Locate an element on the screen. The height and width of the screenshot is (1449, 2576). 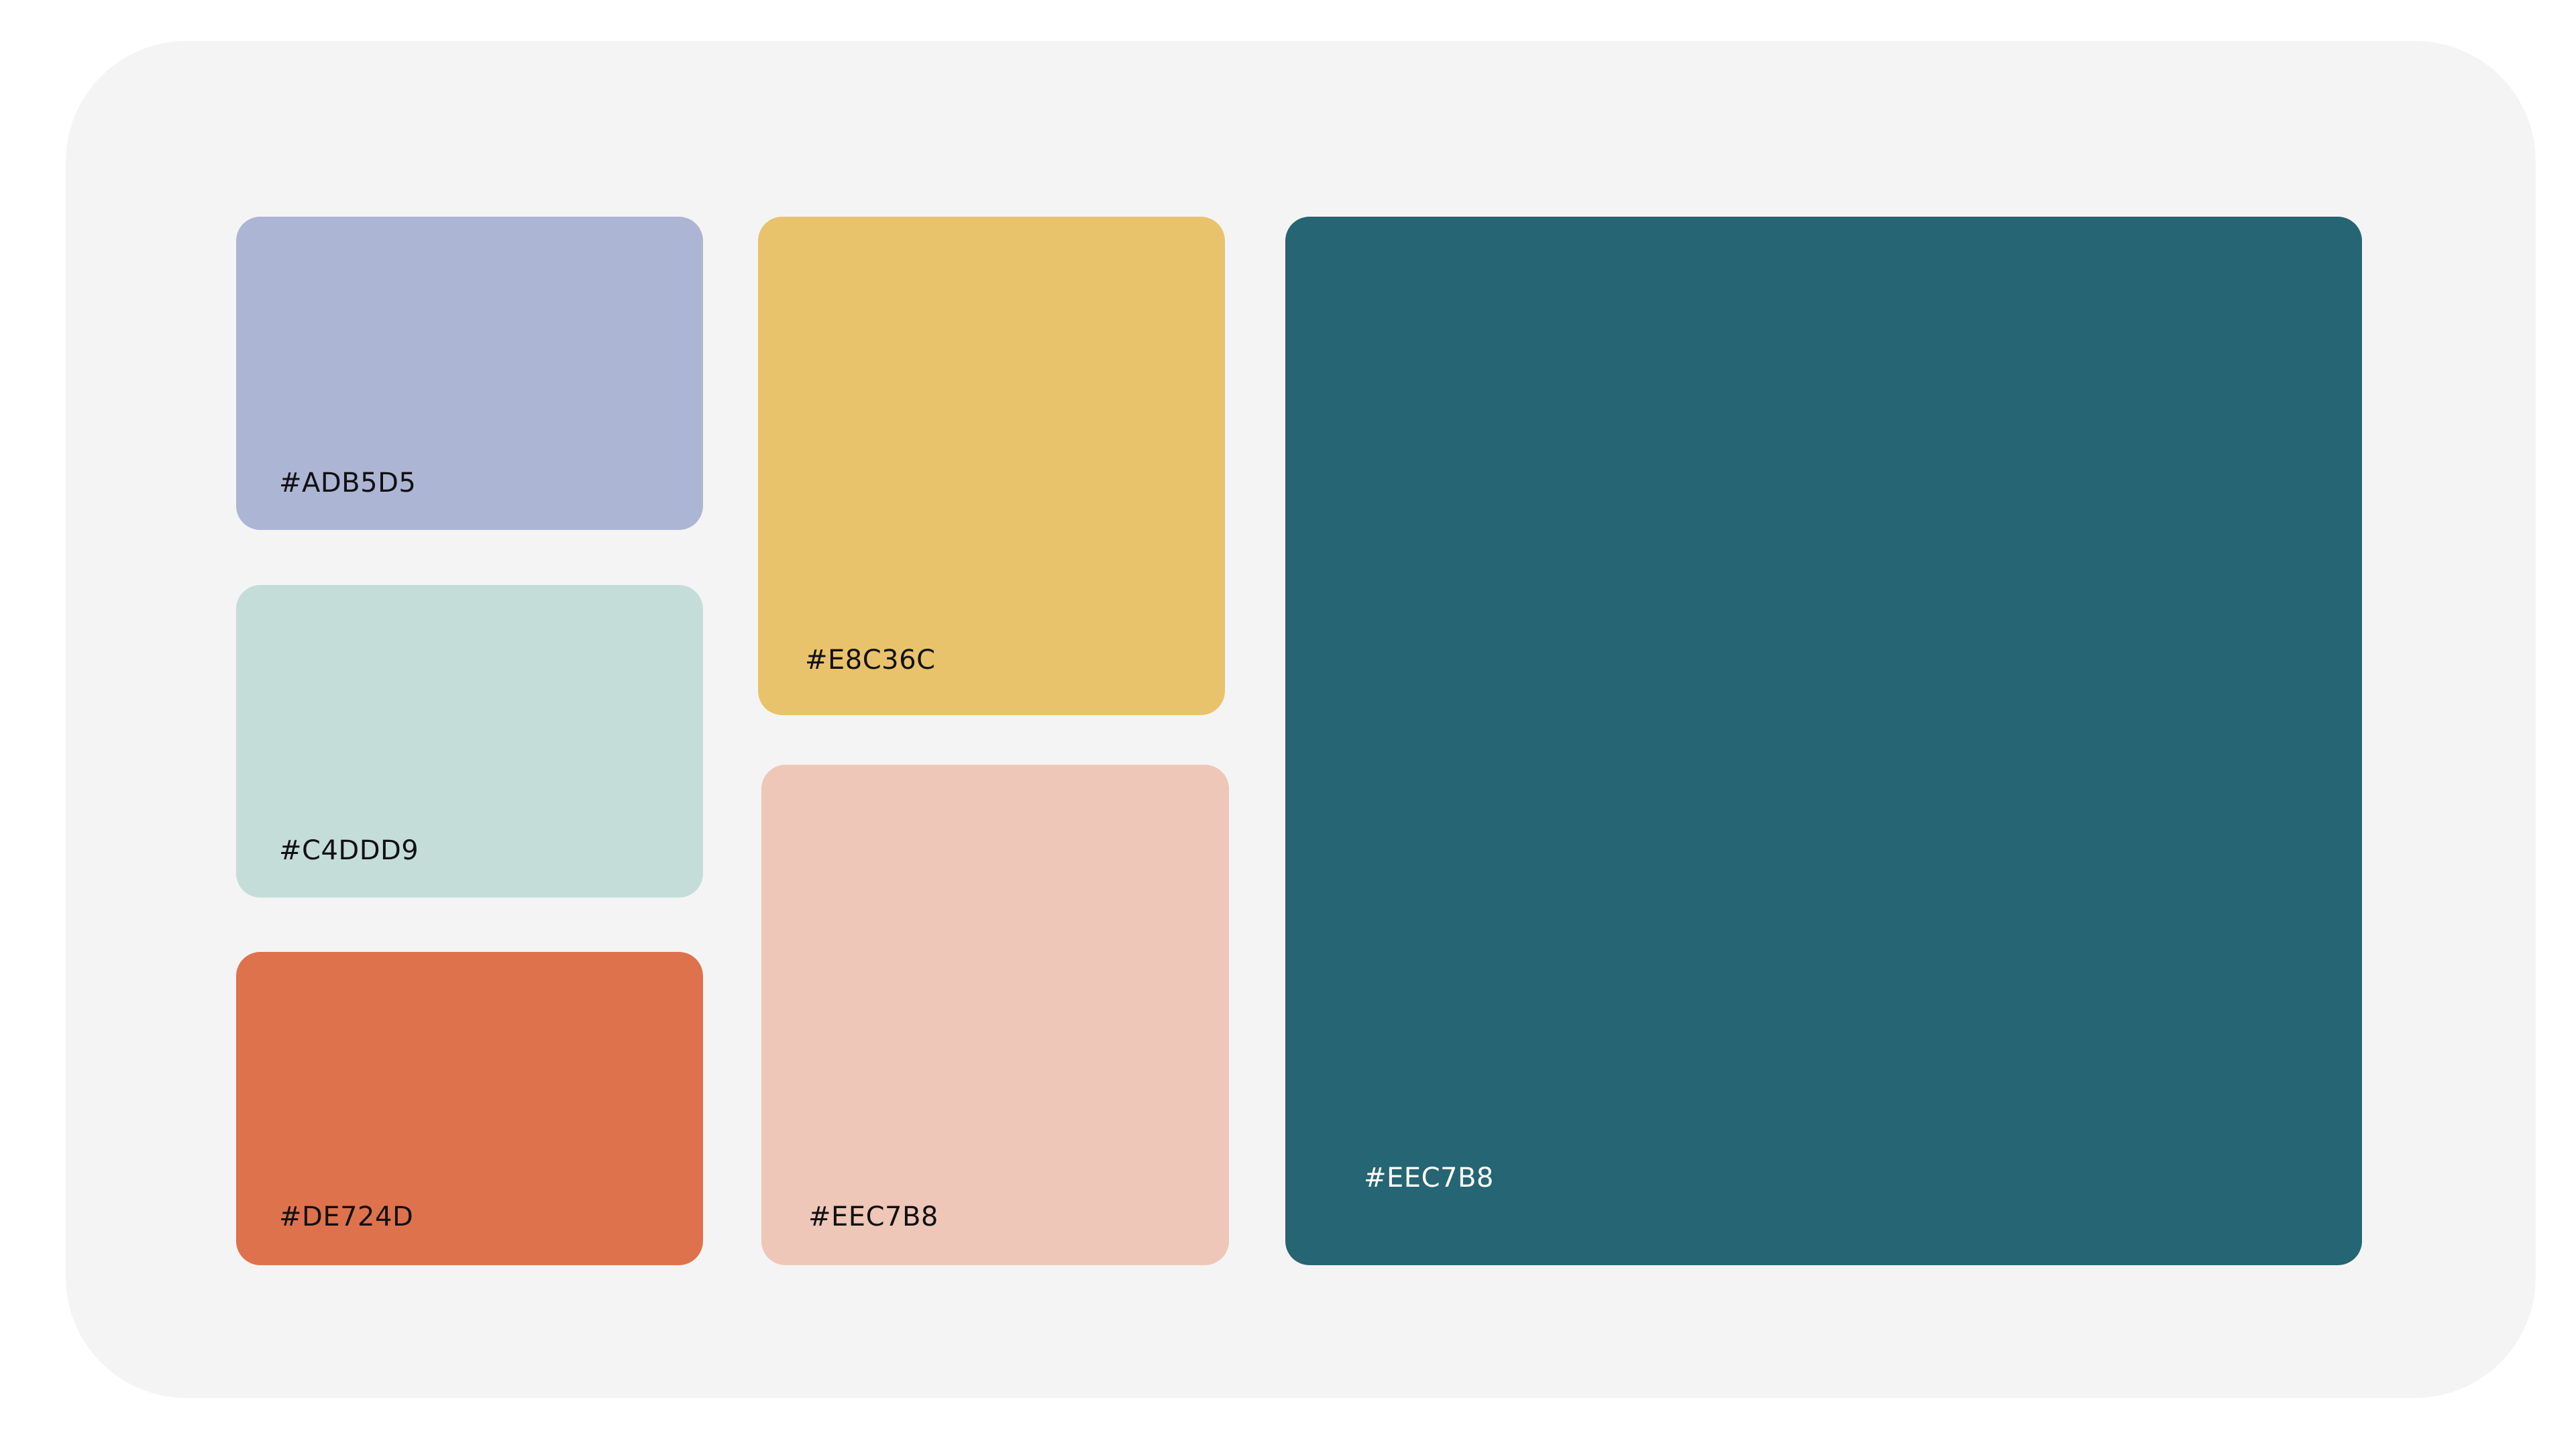
swatch-blush: #EEC7B8 is located at coordinates (995, 1015).